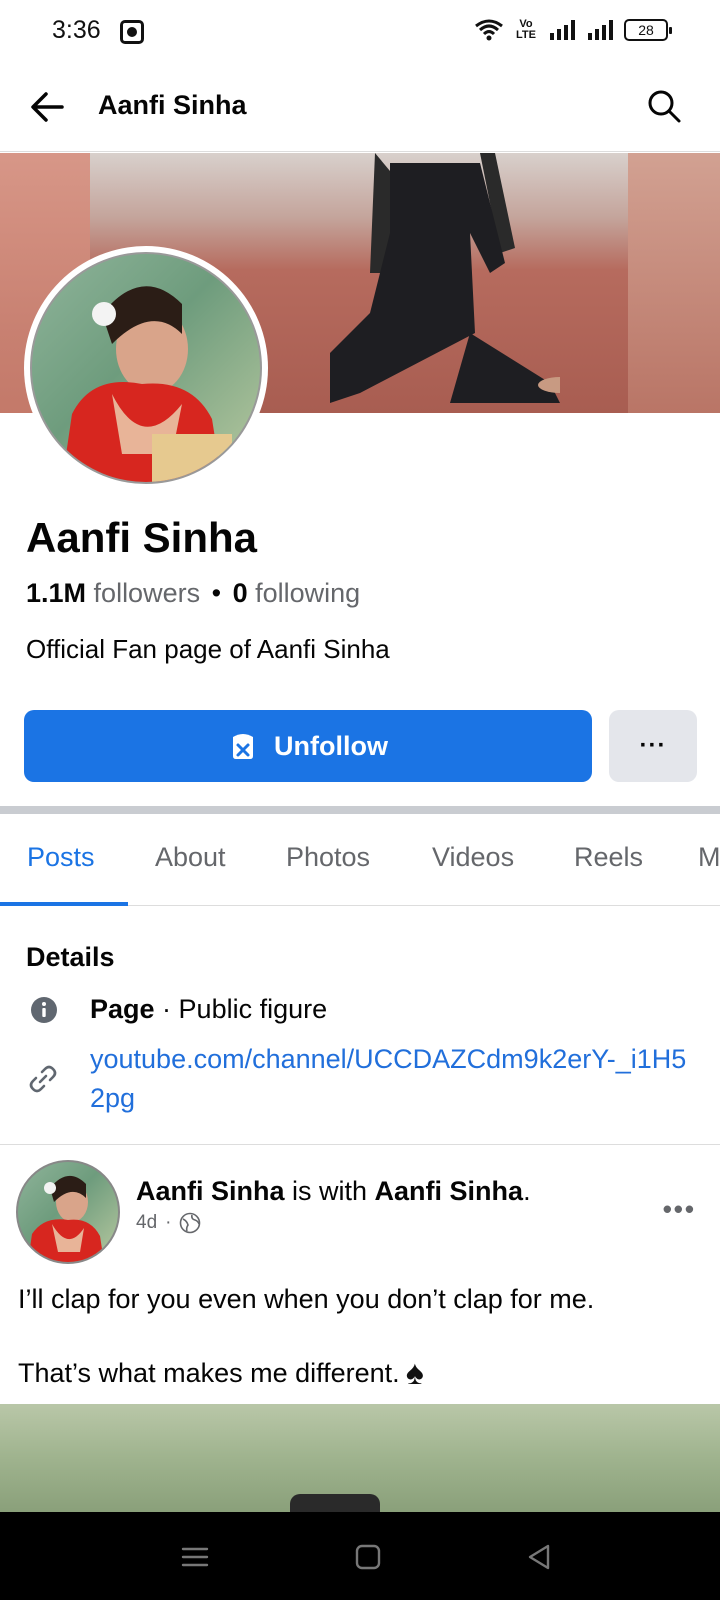 This screenshot has width=720, height=1600. Describe the element at coordinates (241, 1009) in the screenshot. I see `page-category-text: · Public figure` at that location.